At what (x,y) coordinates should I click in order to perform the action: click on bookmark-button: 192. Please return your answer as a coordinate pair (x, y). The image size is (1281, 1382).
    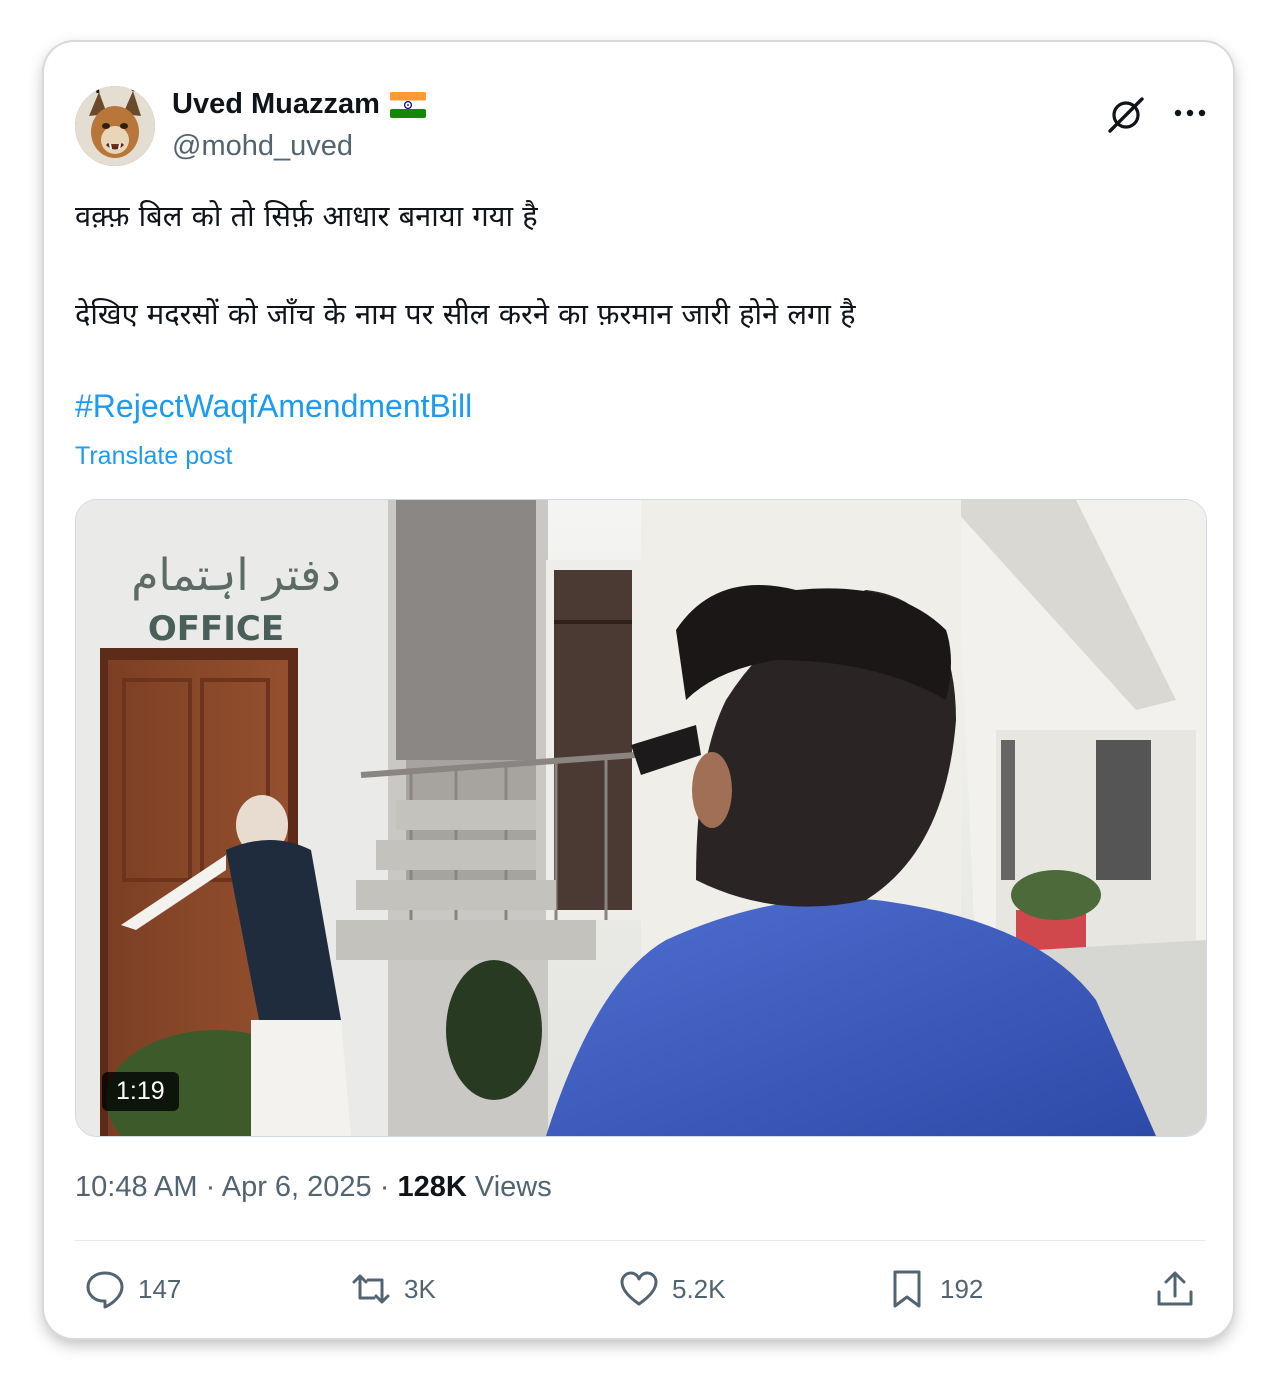
    Looking at the image, I should click on (934, 1289).